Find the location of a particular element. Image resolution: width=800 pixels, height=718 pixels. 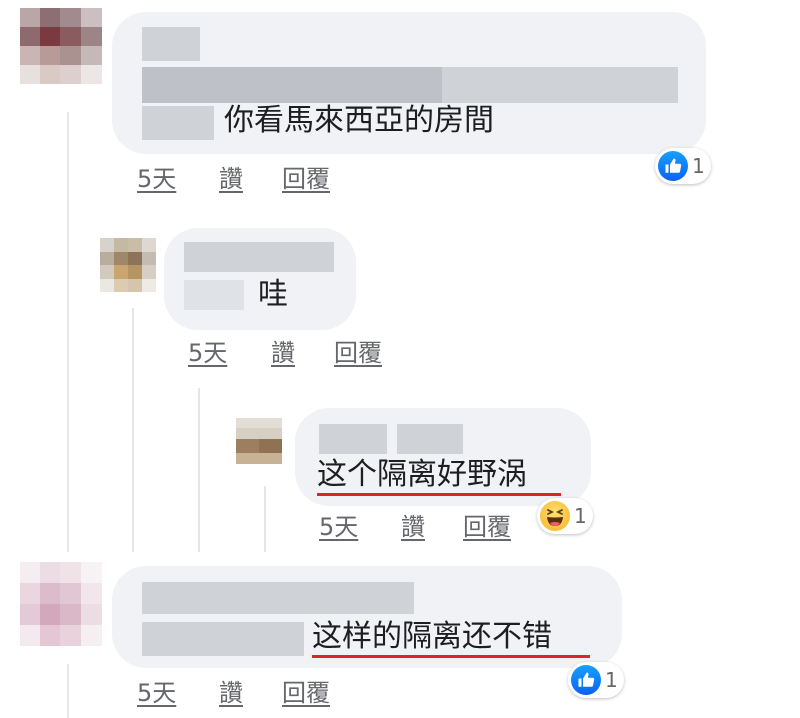

comment-text: 你看馬來西亞的房間 is located at coordinates (359, 120).